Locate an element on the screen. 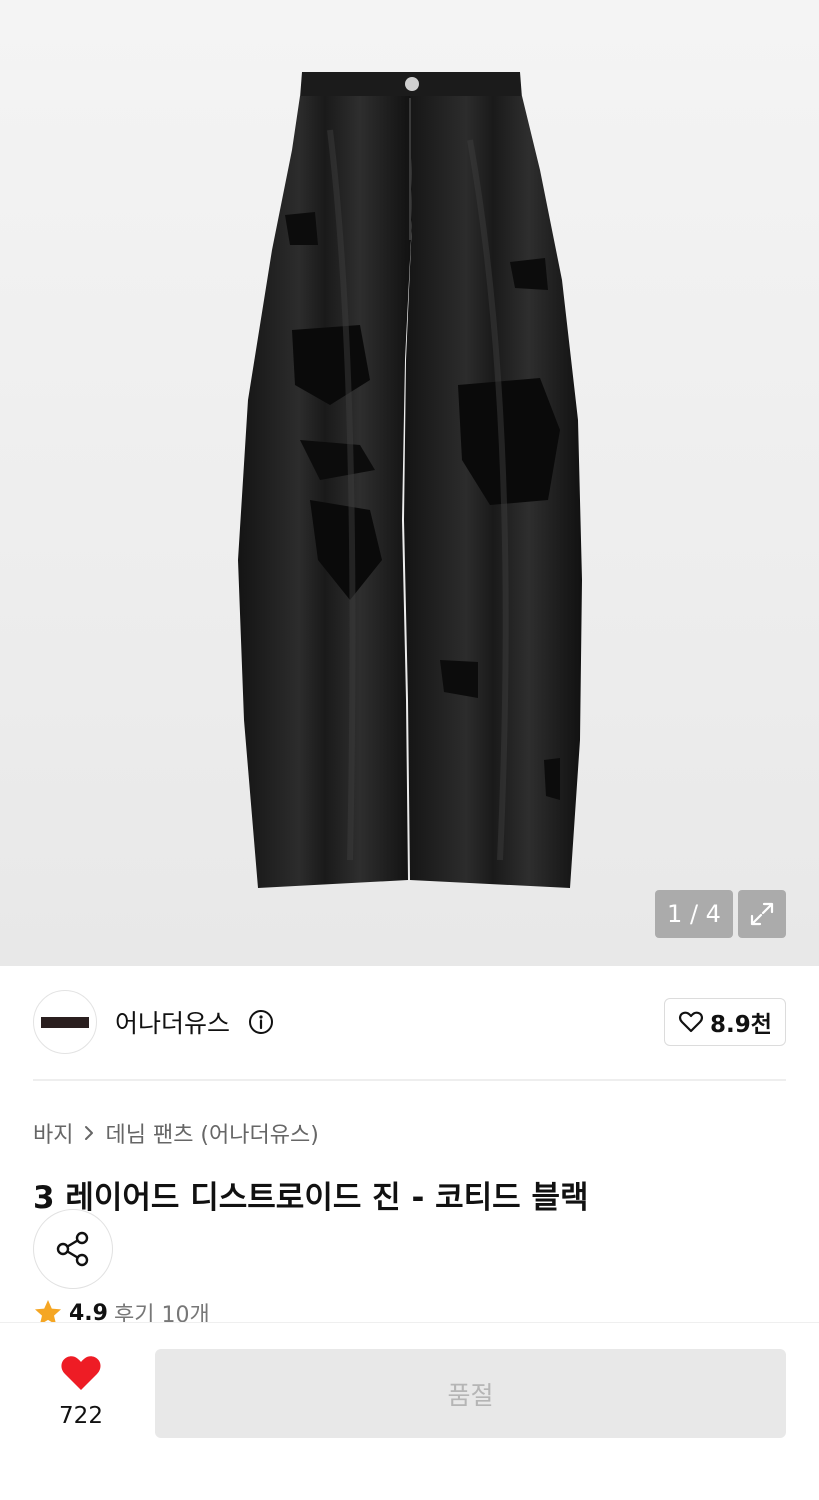  bottom-action-bar: 722 품절 is located at coordinates (409, 1411).